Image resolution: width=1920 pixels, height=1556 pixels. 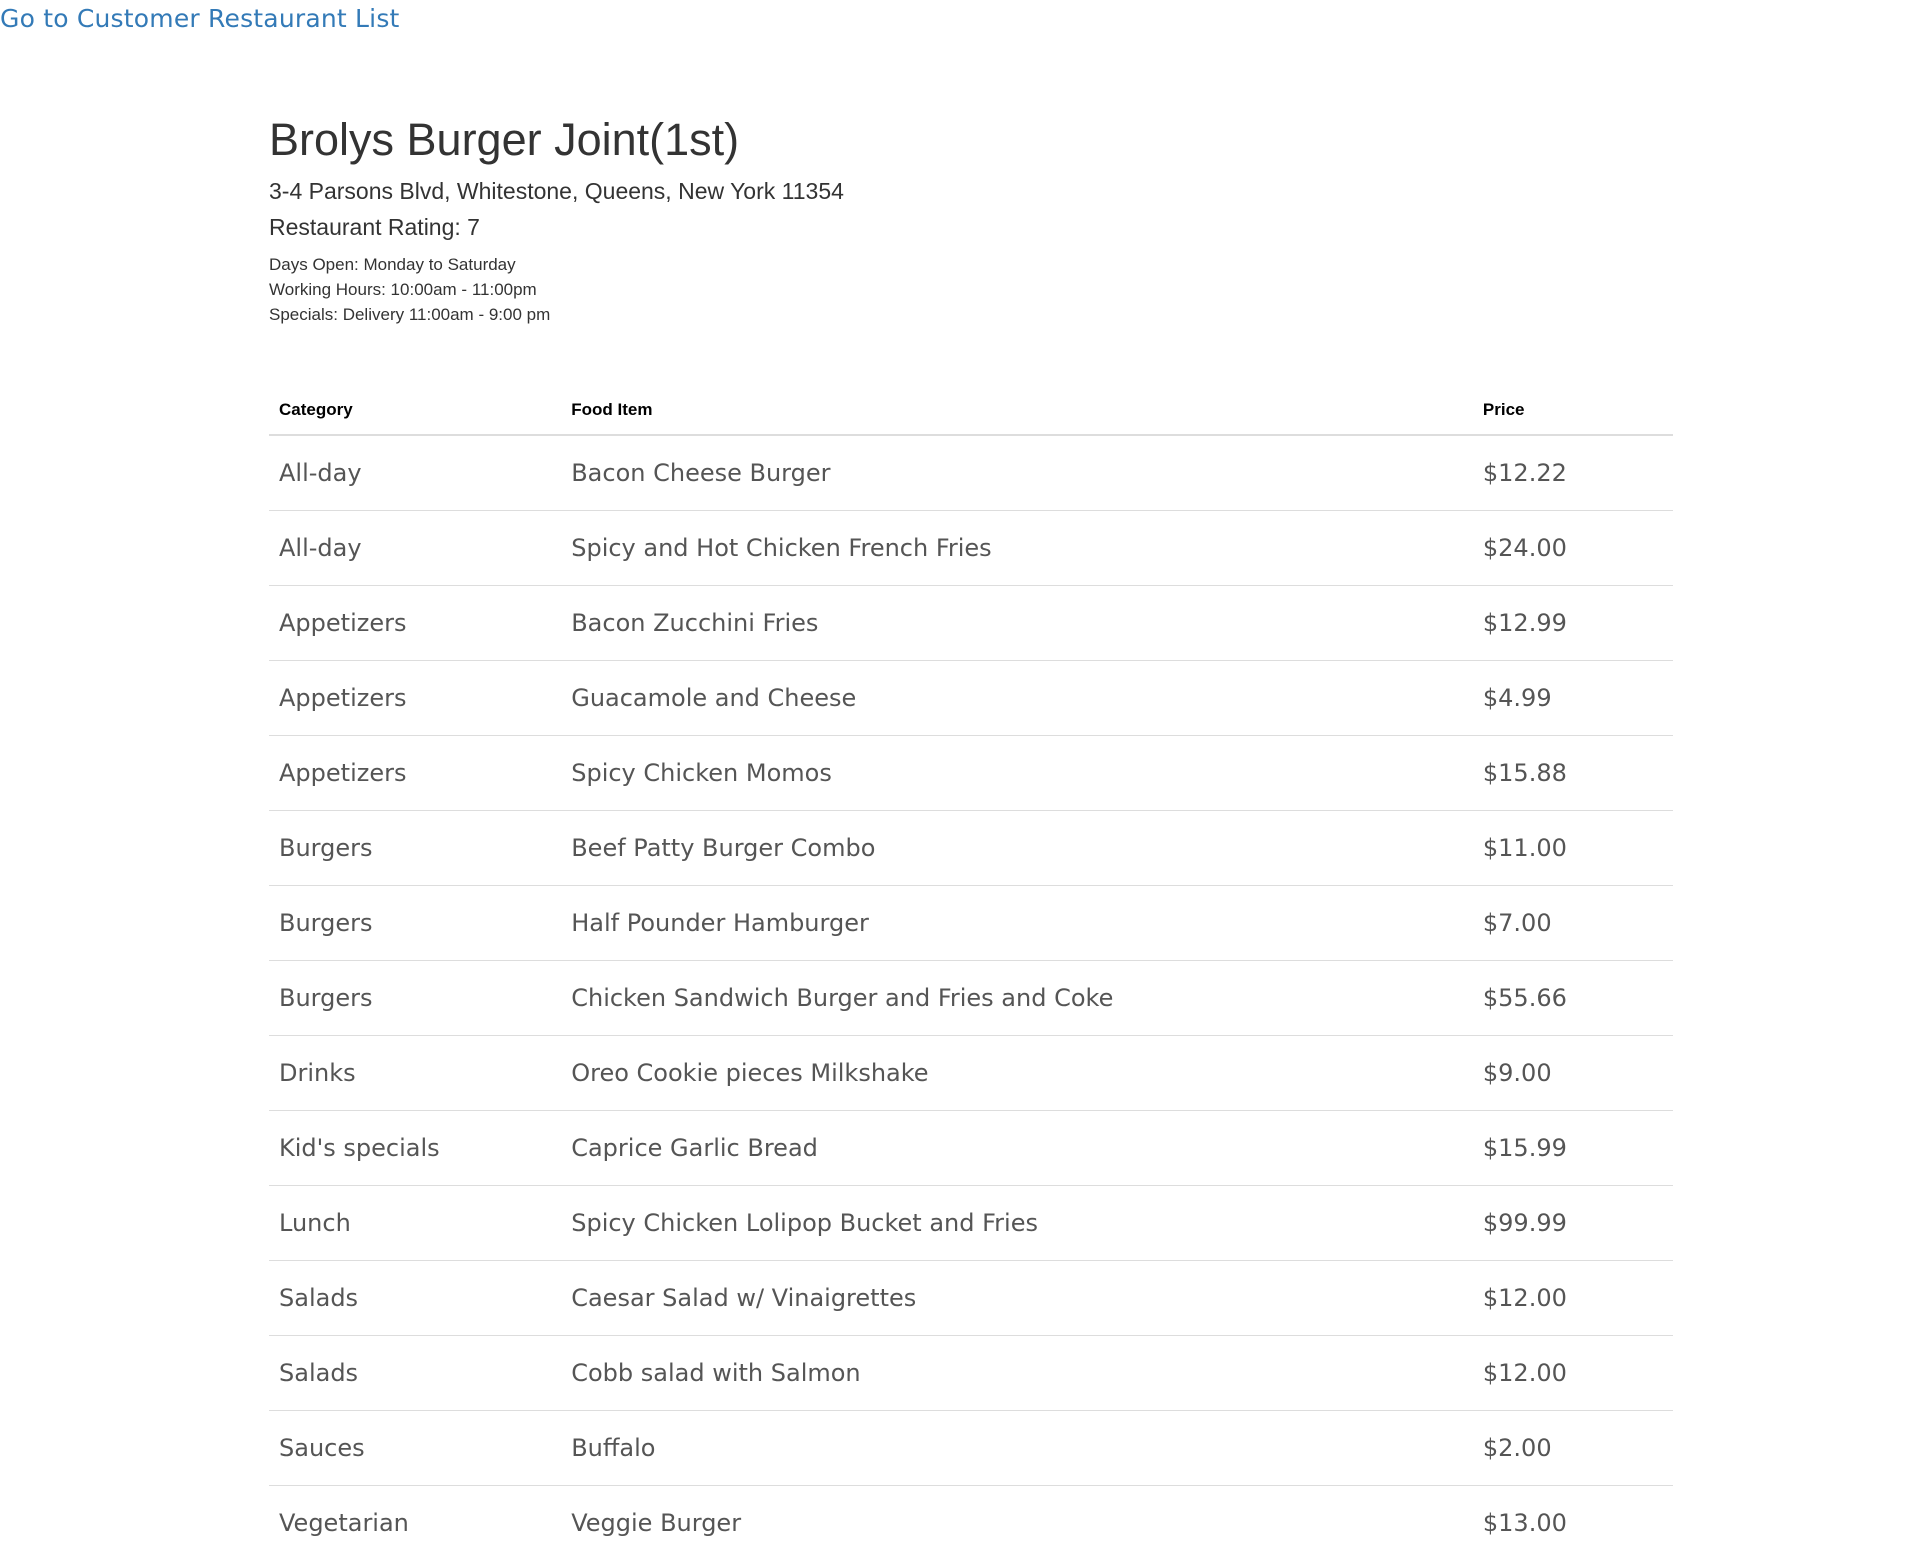 What do you see at coordinates (410, 314) in the screenshot?
I see `specials: Specials: Delivery 11:00am - 9:00 pm` at bounding box center [410, 314].